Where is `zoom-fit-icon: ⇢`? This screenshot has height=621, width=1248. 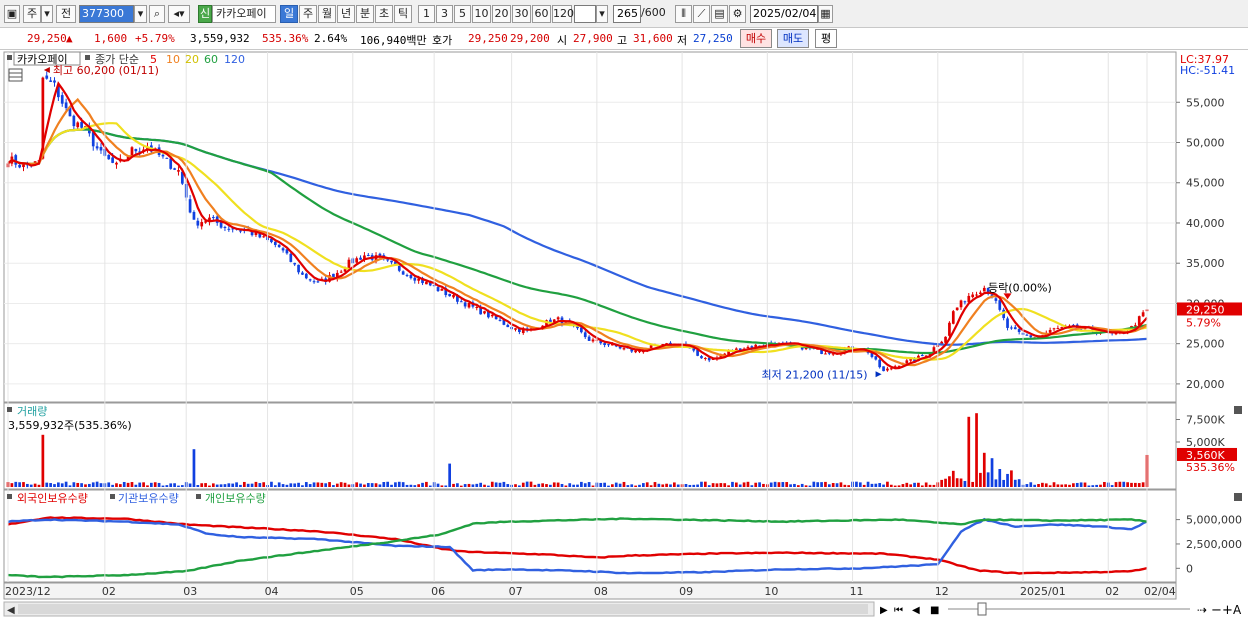 zoom-fit-icon: ⇢ is located at coordinates (1202, 610).